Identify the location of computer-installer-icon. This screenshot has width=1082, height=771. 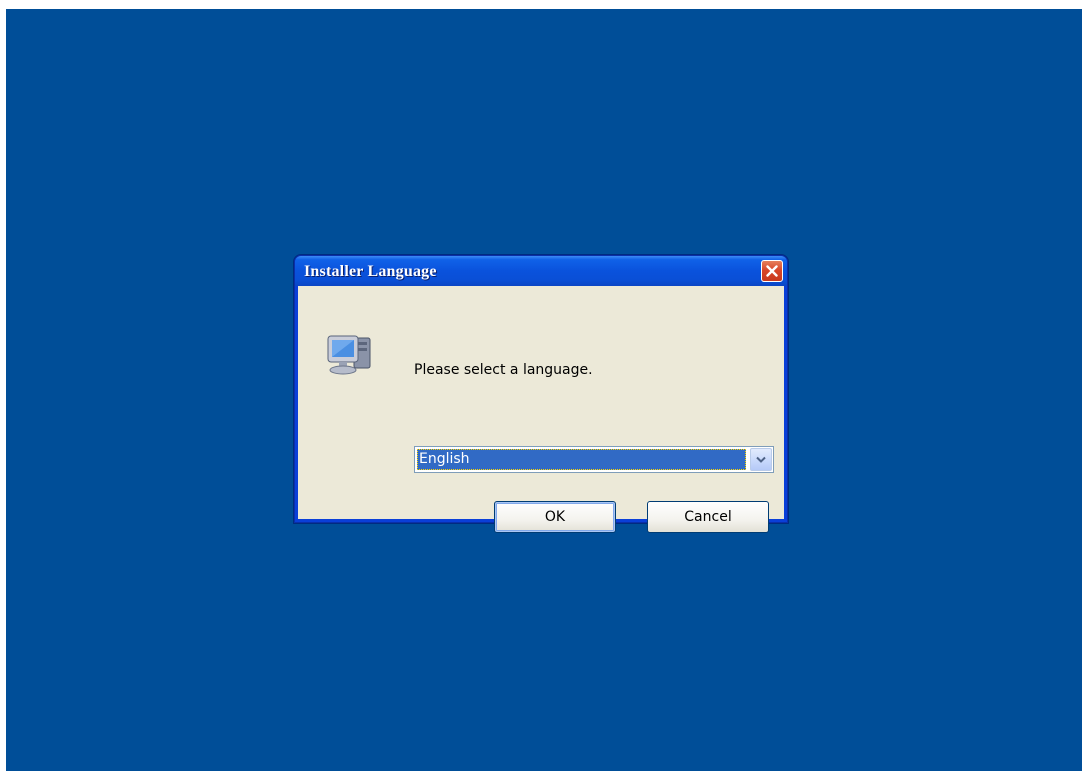
(352, 354).